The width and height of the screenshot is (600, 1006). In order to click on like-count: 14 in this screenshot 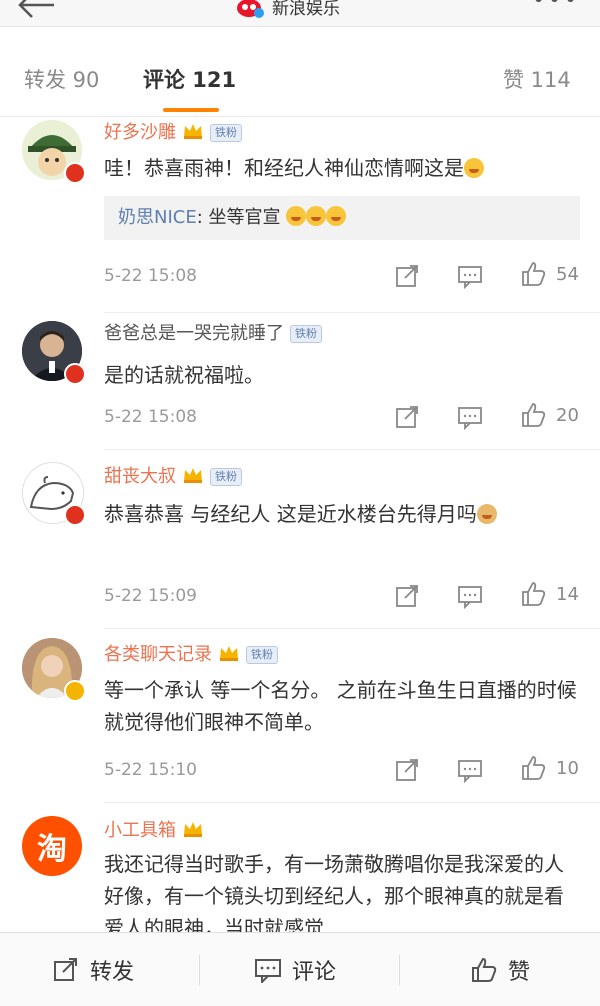, I will do `click(567, 594)`.